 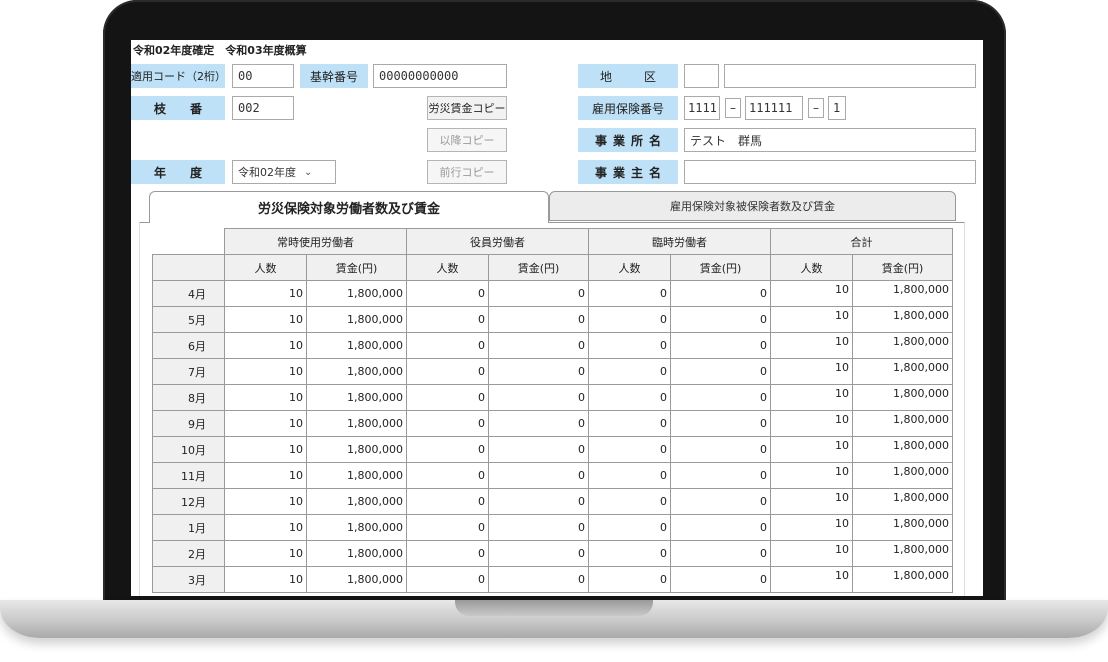 I want to click on jigyosho-input: テスト 群馬, so click(x=830, y=140).